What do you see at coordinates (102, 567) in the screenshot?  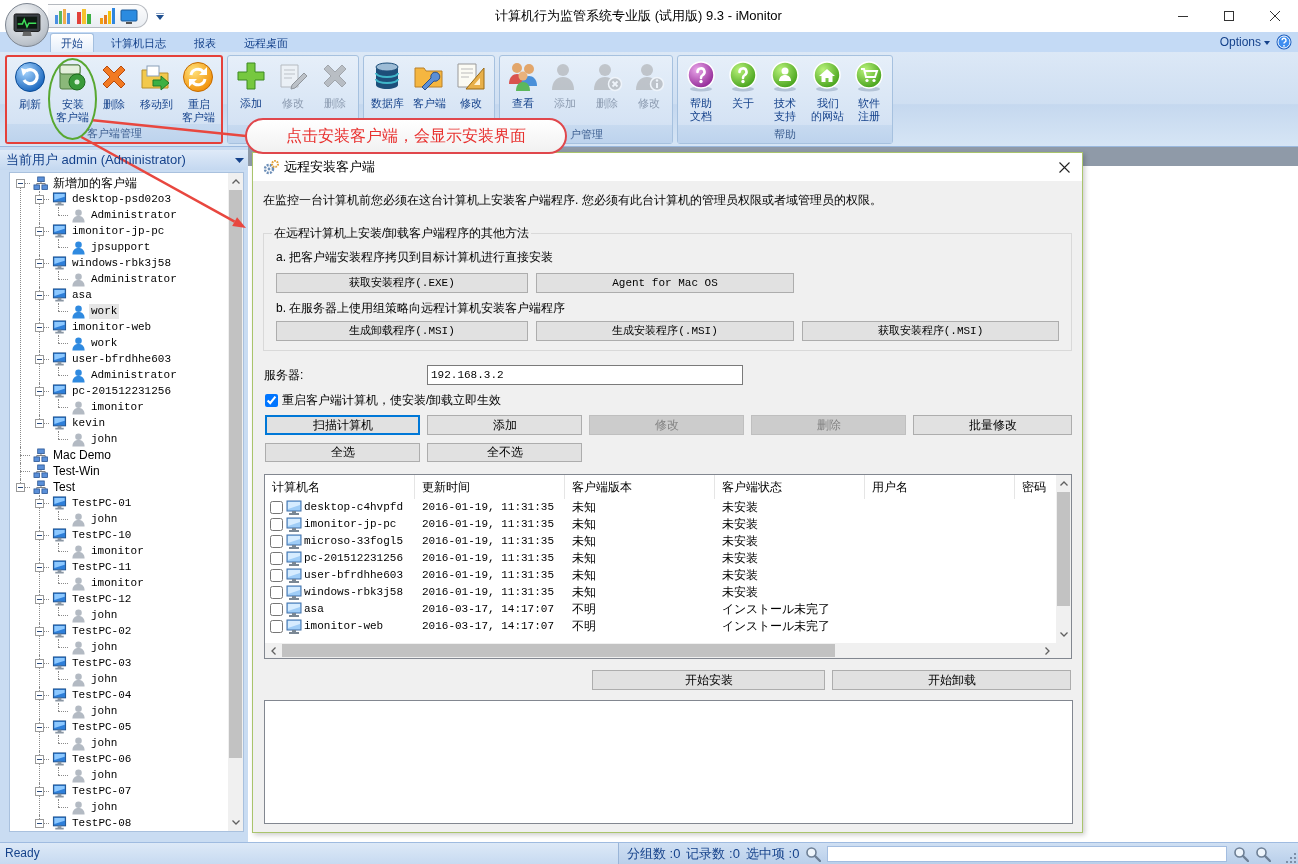 I see `tree-item: TestPC-11` at bounding box center [102, 567].